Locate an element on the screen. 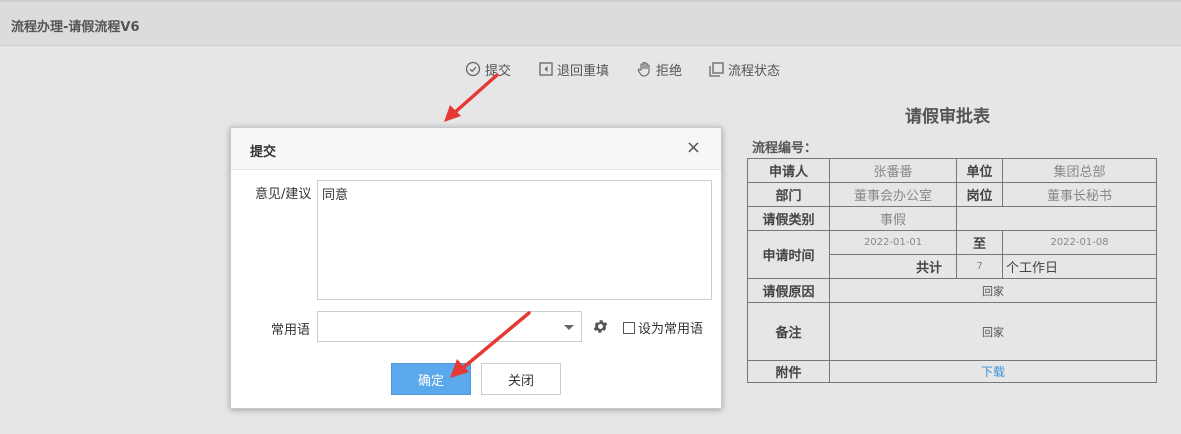 This screenshot has height=434, width=1181. close-icon: × is located at coordinates (693, 148).